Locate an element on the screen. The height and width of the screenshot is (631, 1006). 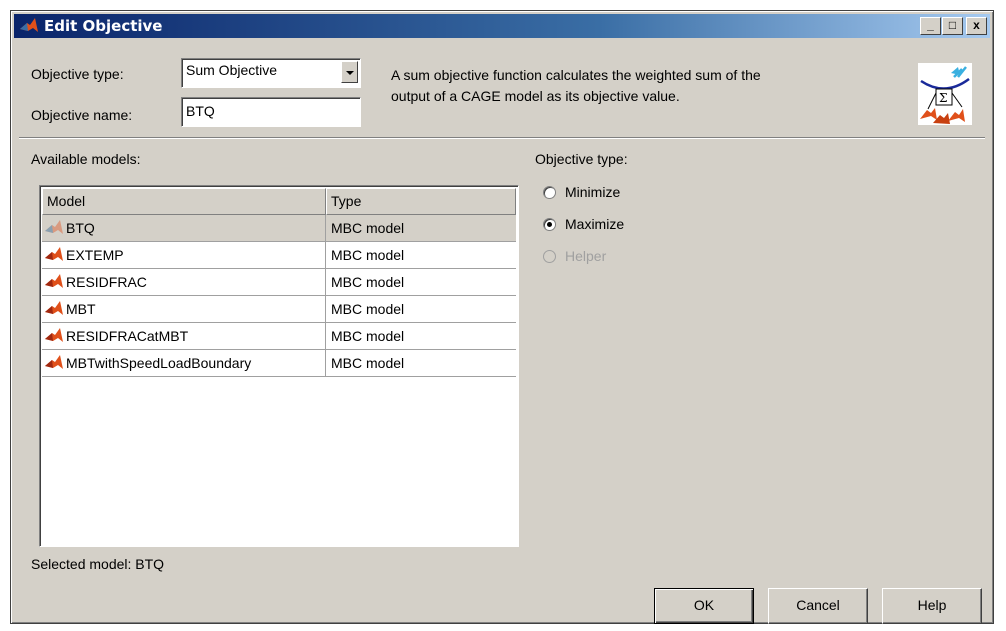
objective-type-dropdown: Sum Objective is located at coordinates (271, 73).